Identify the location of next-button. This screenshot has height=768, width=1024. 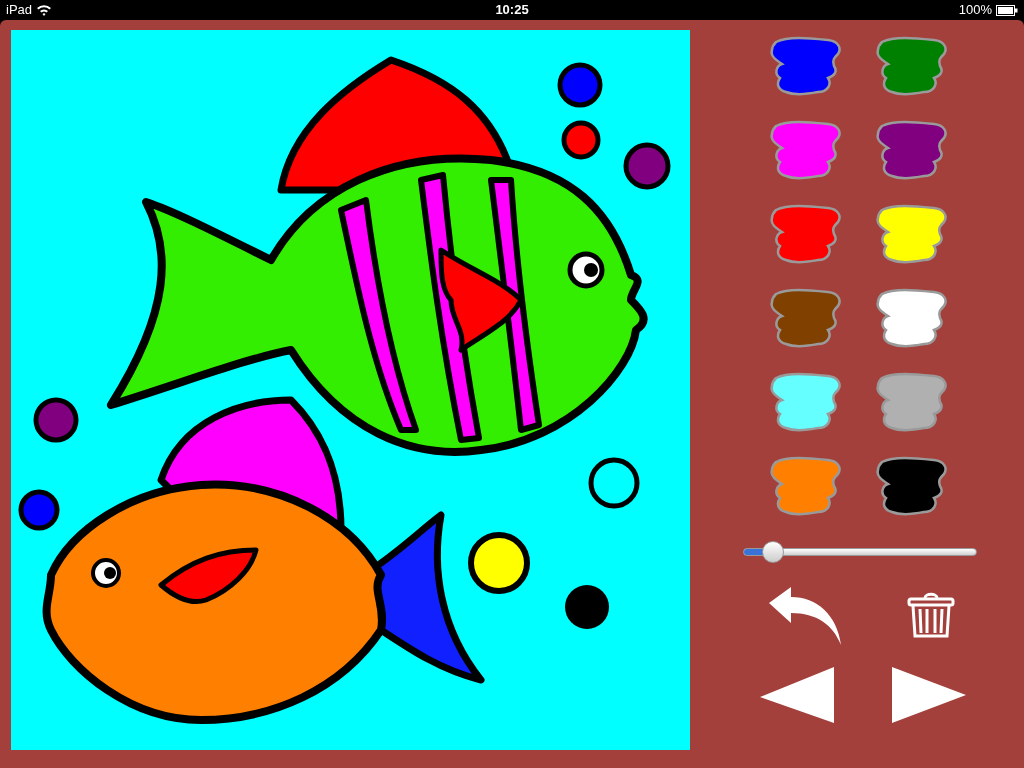
(929, 695).